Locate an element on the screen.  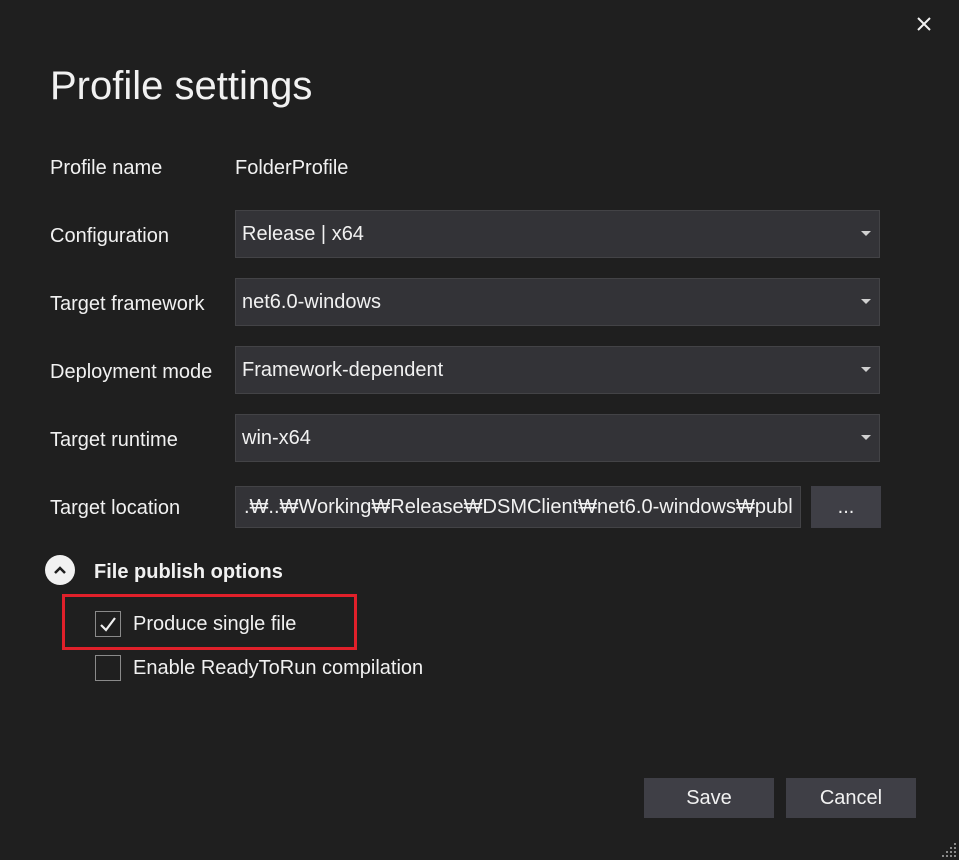
file-publish-options-heading: File publish options is located at coordinates (188, 572).